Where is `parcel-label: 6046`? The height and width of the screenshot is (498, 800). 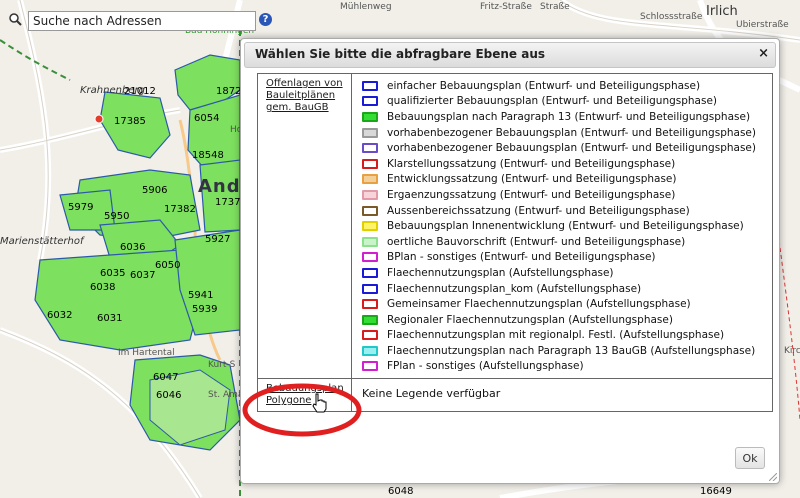 parcel-label: 6046 is located at coordinates (169, 395).